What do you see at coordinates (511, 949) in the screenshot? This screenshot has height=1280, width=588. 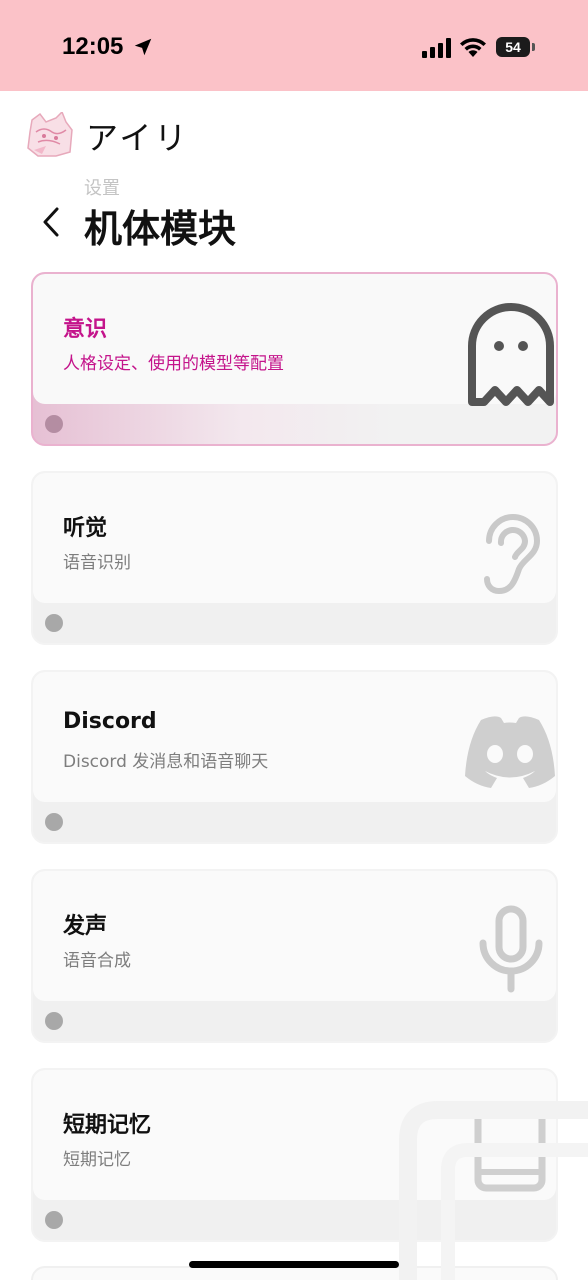 I see `microphone-icon` at bounding box center [511, 949].